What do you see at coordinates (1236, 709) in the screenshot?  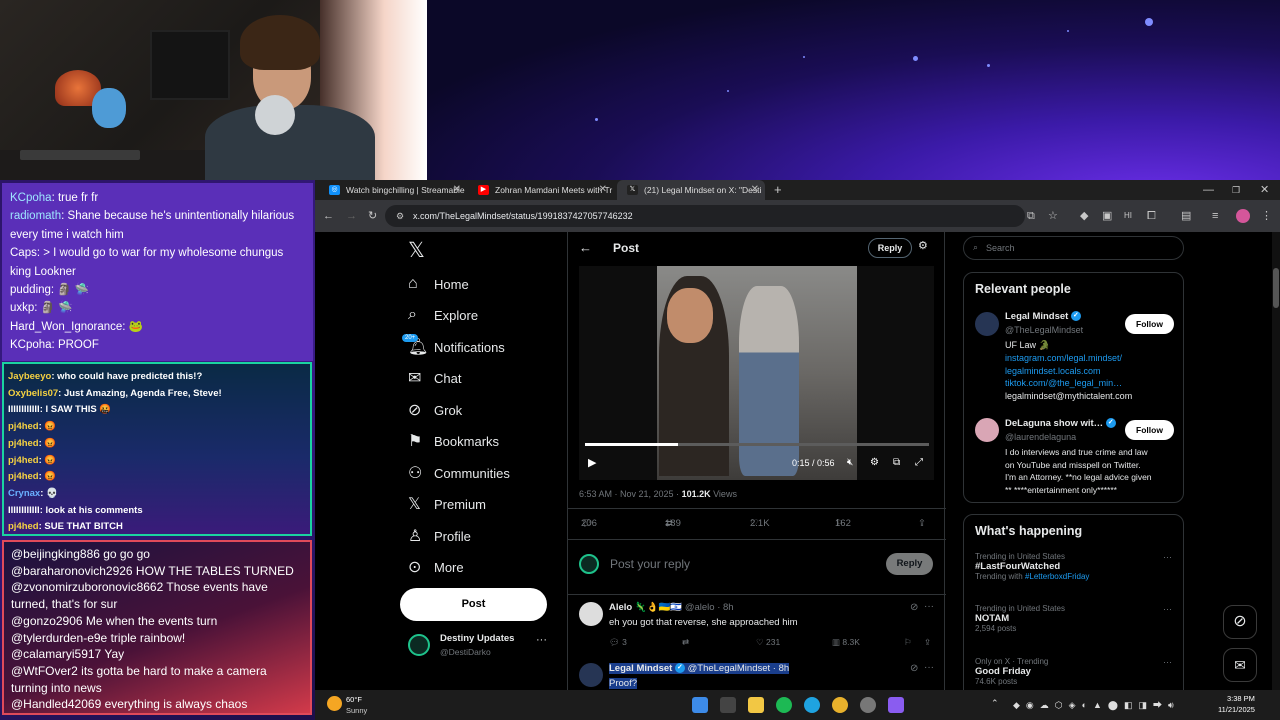 I see `clock-date: 11/21/2025` at bounding box center [1236, 709].